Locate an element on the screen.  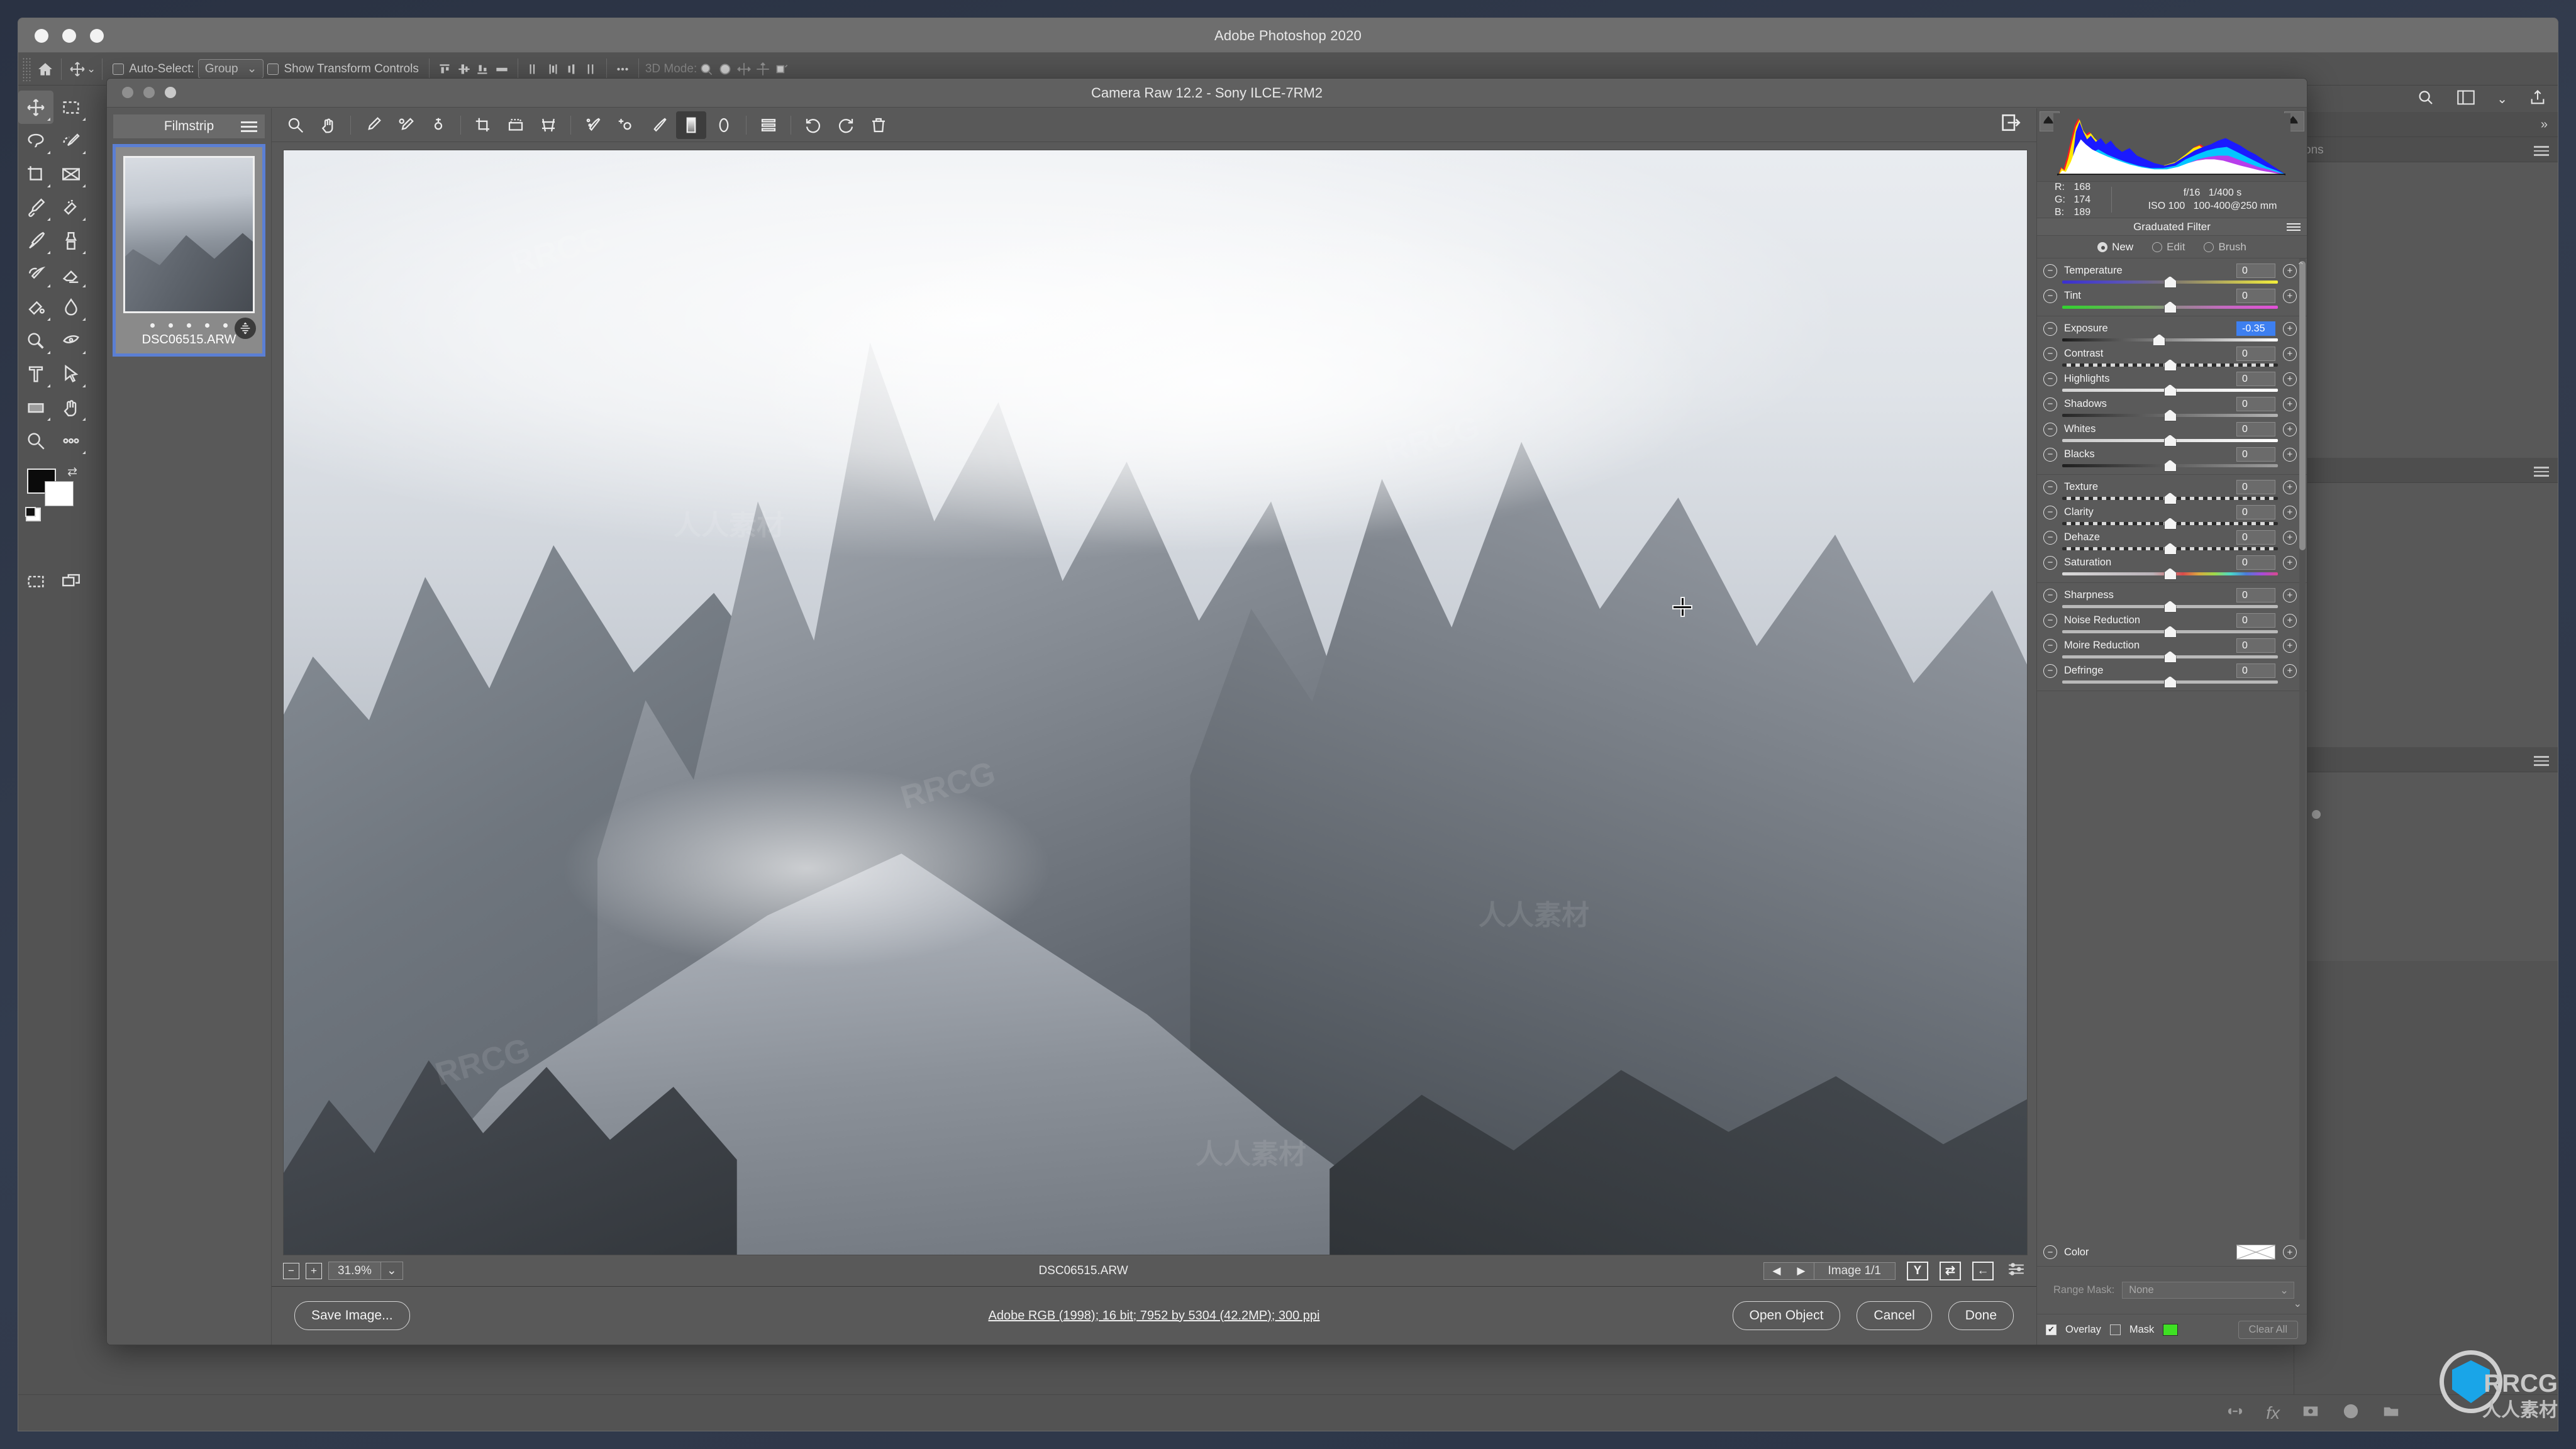
align-horizontal-centers-icon is located at coordinates (552, 69).